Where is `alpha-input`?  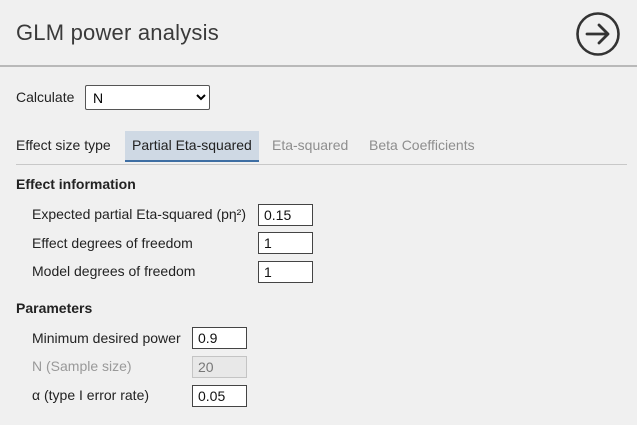
alpha-input is located at coordinates (219, 396).